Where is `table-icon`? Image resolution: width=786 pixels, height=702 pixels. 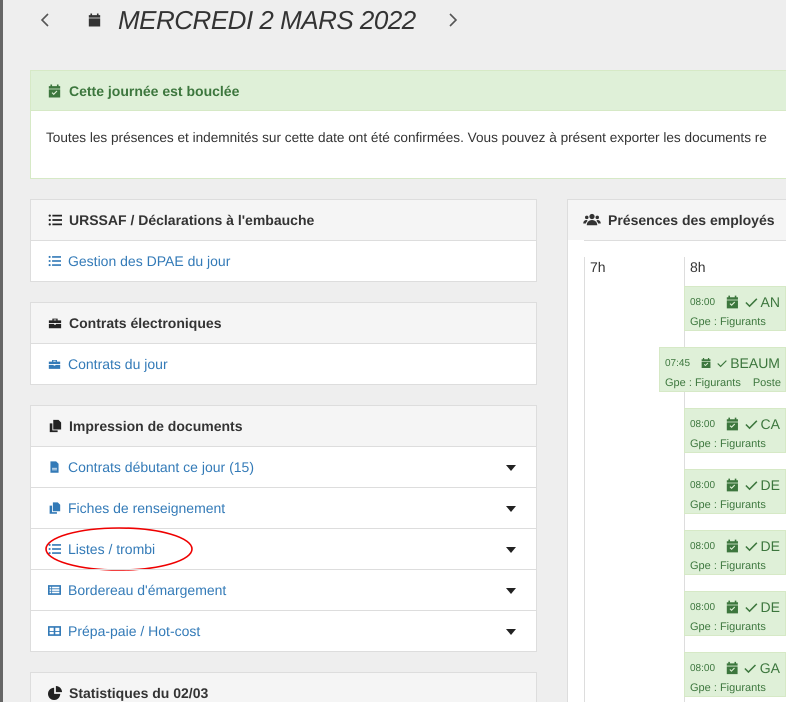 table-icon is located at coordinates (54, 631).